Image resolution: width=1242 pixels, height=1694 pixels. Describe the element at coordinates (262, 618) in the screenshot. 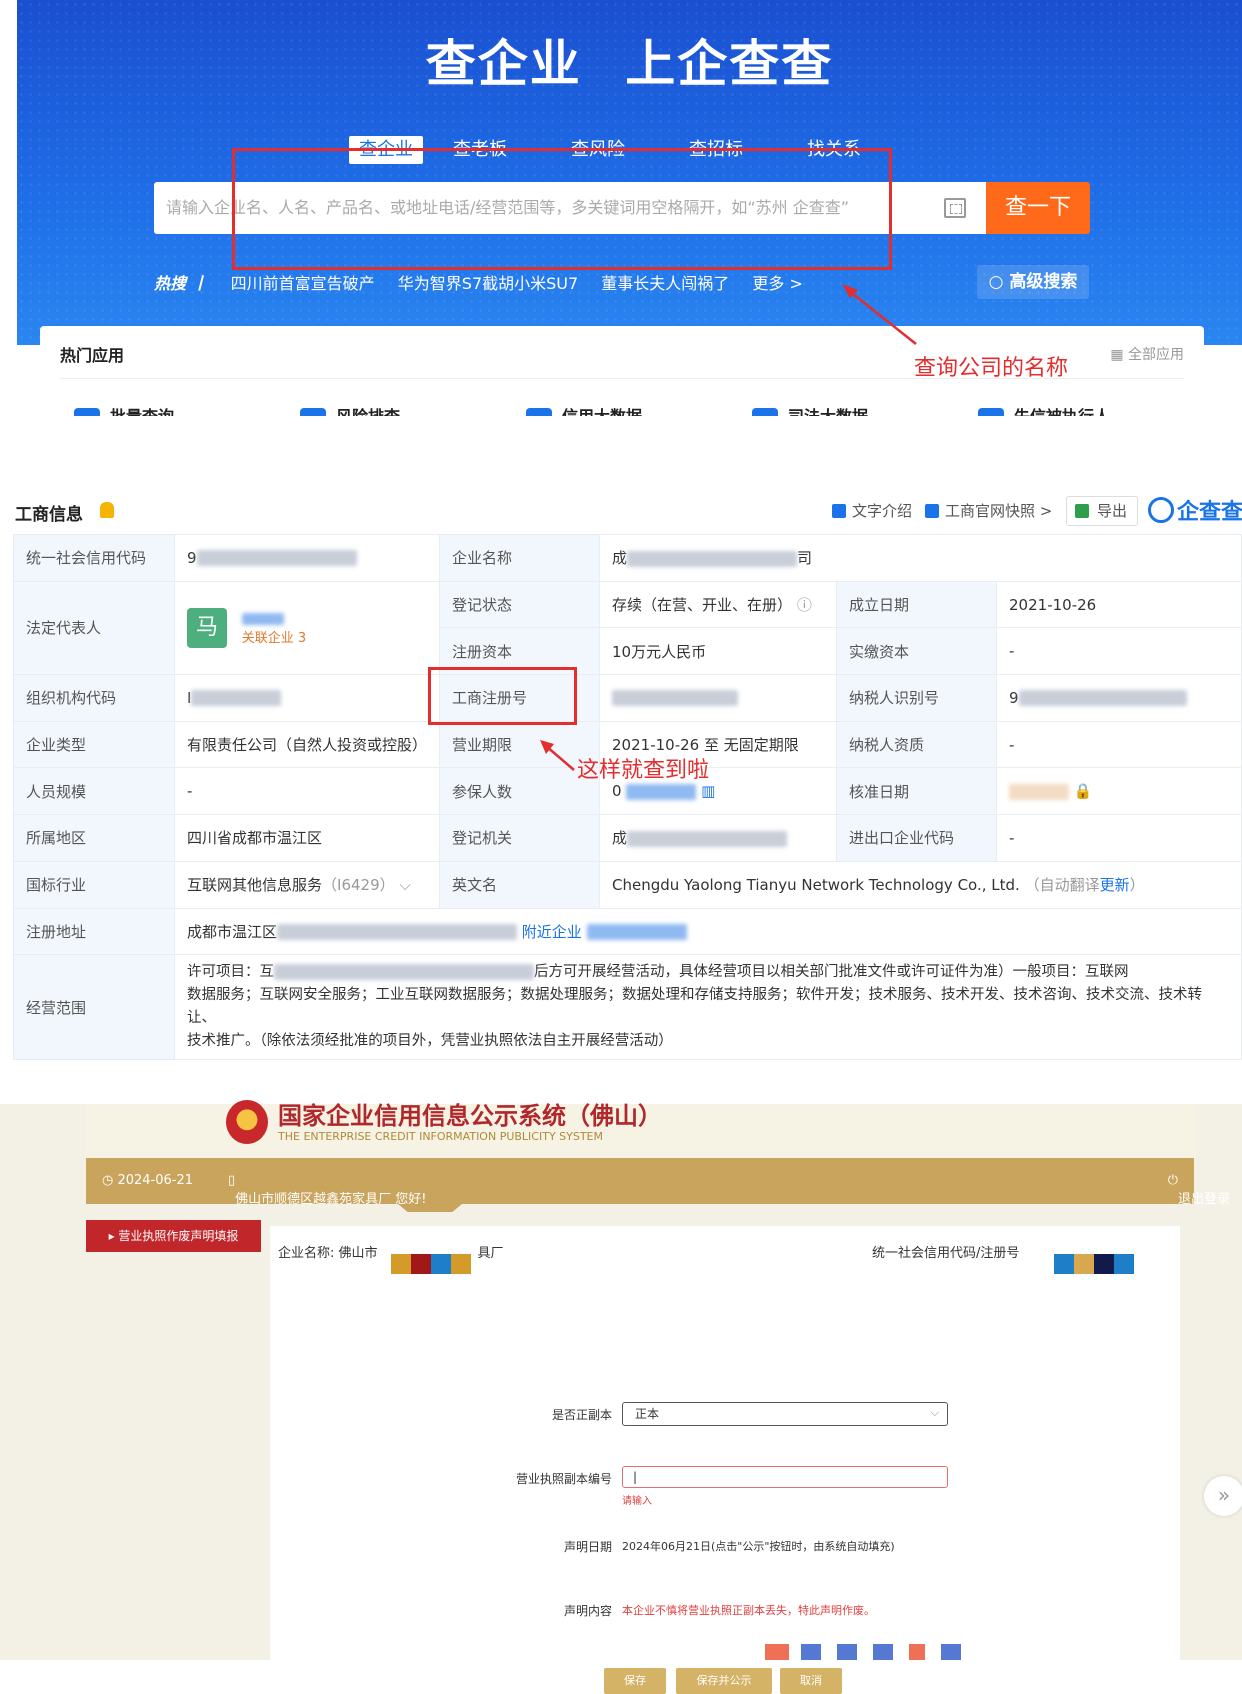

I see `legal-rep-name` at that location.